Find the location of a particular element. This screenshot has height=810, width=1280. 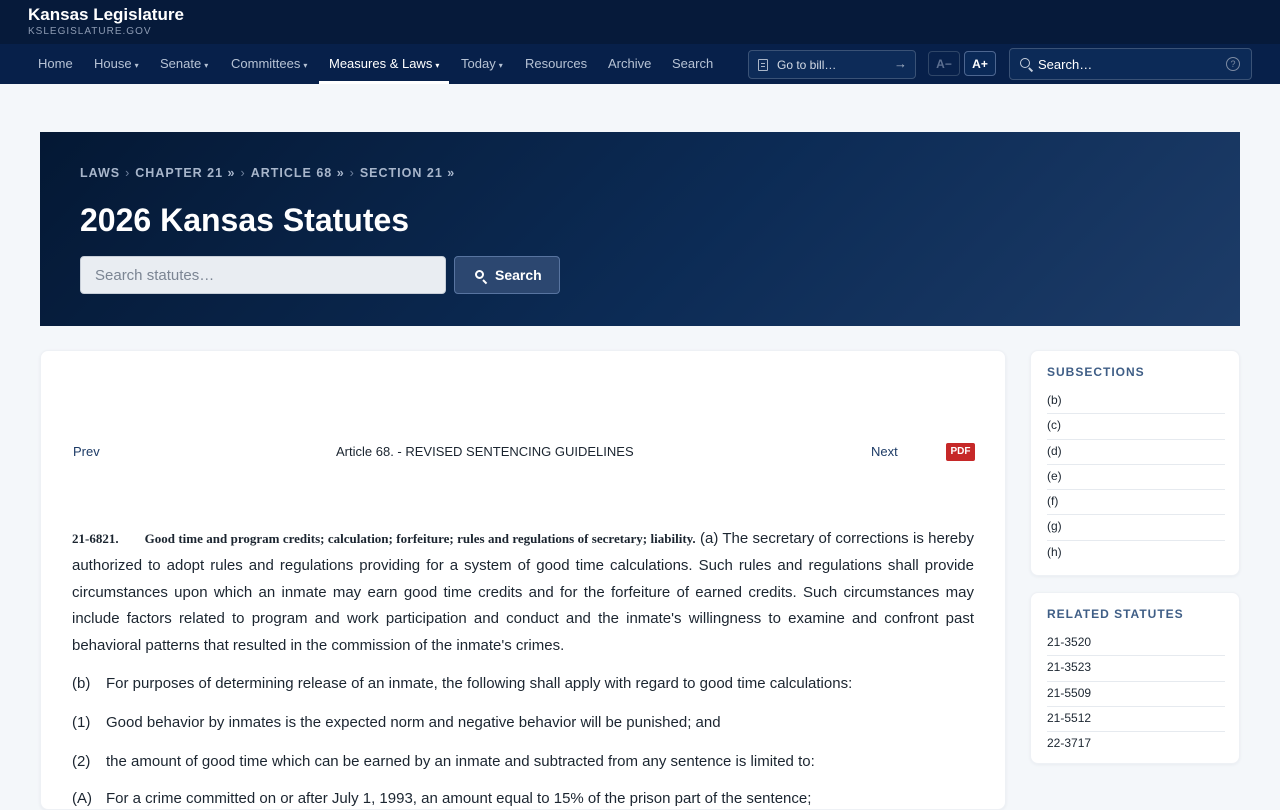

site-header: Kansas Legislature KSLEGISLATURE.GOV is located at coordinates (640, 22).